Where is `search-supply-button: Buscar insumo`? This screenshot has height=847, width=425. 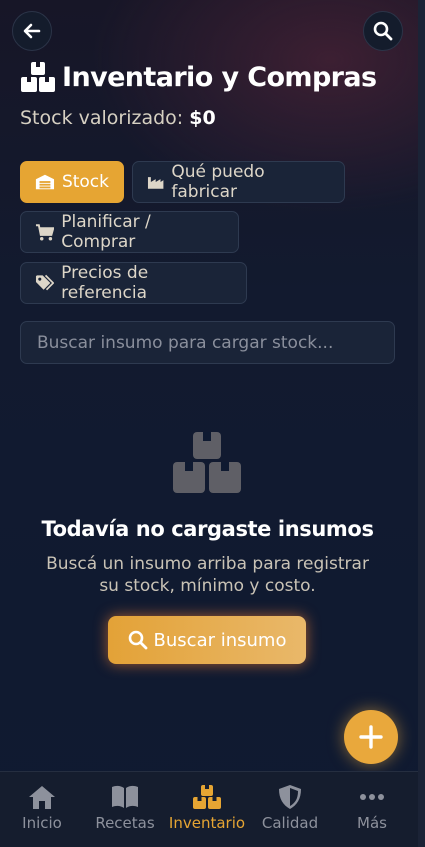 search-supply-button: Buscar insumo is located at coordinates (207, 640).